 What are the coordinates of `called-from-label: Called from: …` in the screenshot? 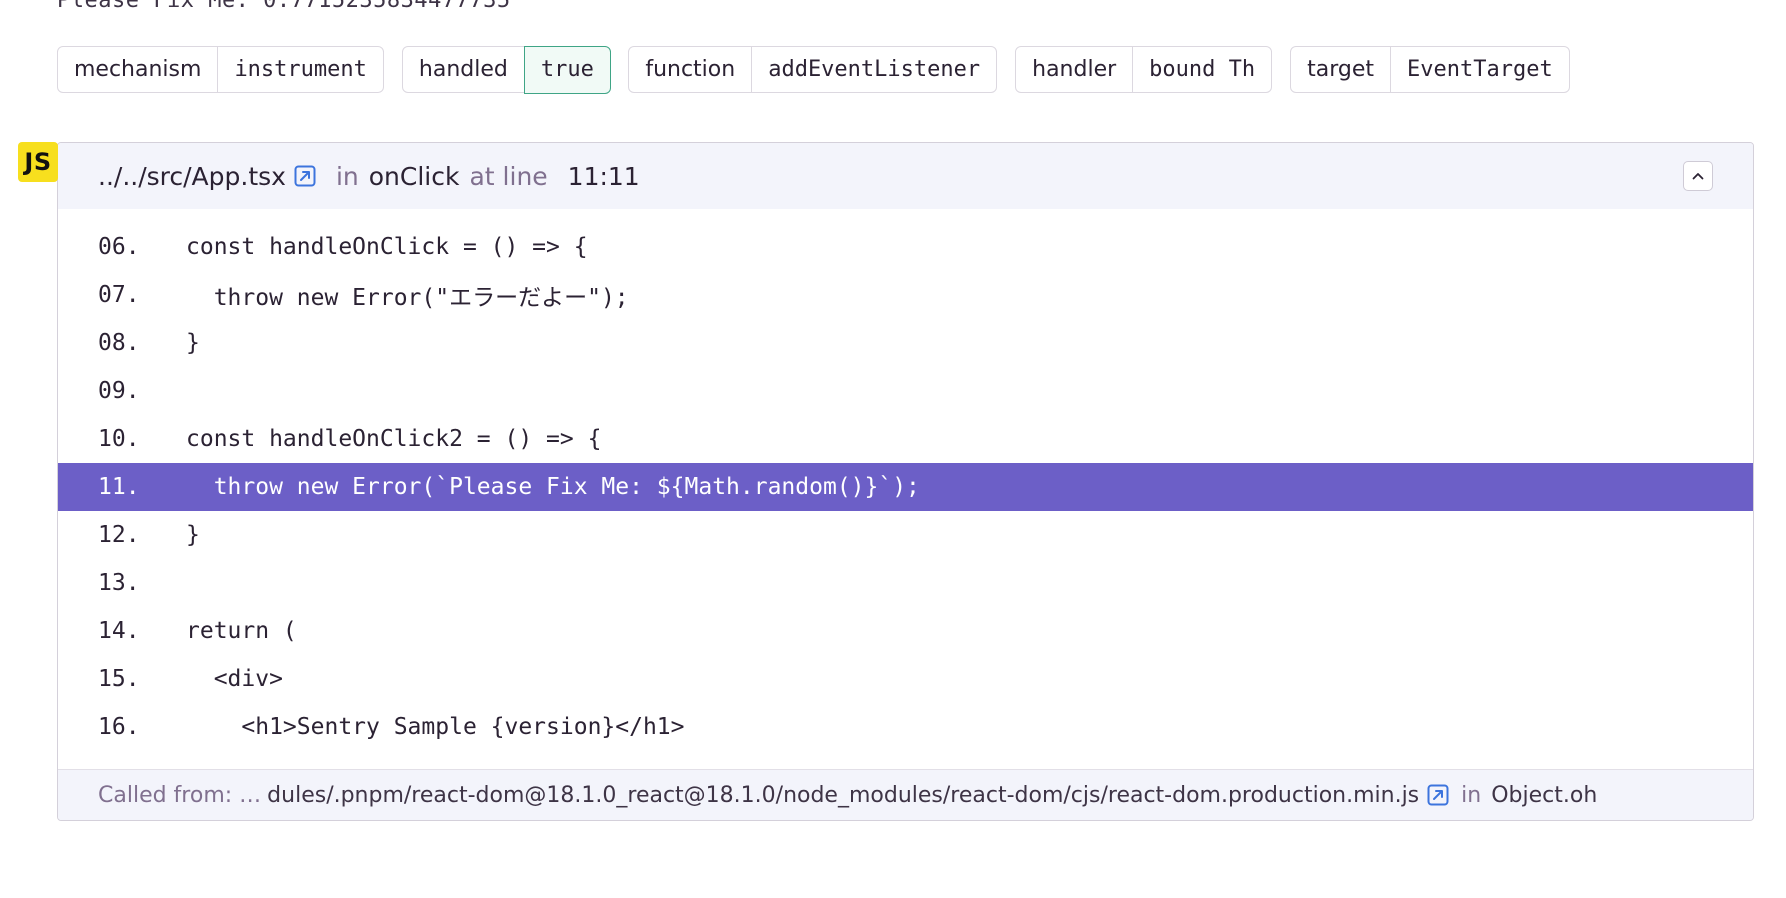 It's located at (180, 795).